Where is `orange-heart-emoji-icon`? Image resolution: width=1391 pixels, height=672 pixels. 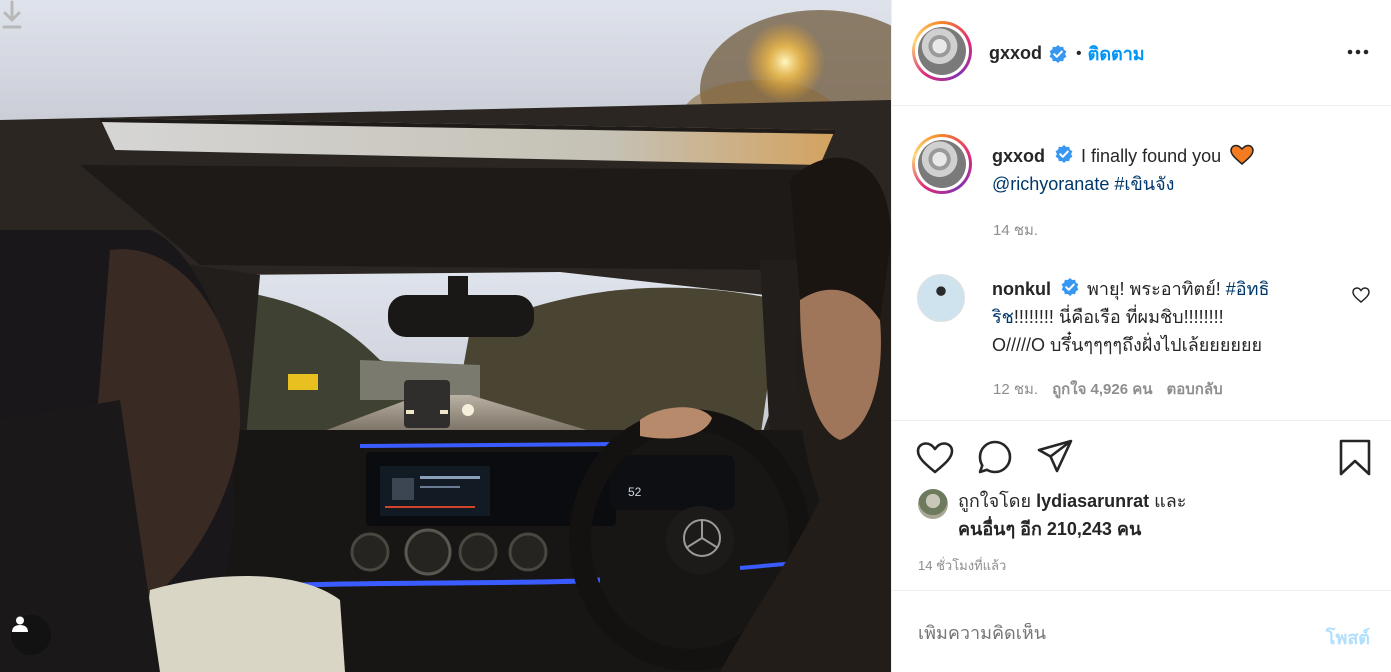
orange-heart-emoji-icon is located at coordinates (1242, 154).